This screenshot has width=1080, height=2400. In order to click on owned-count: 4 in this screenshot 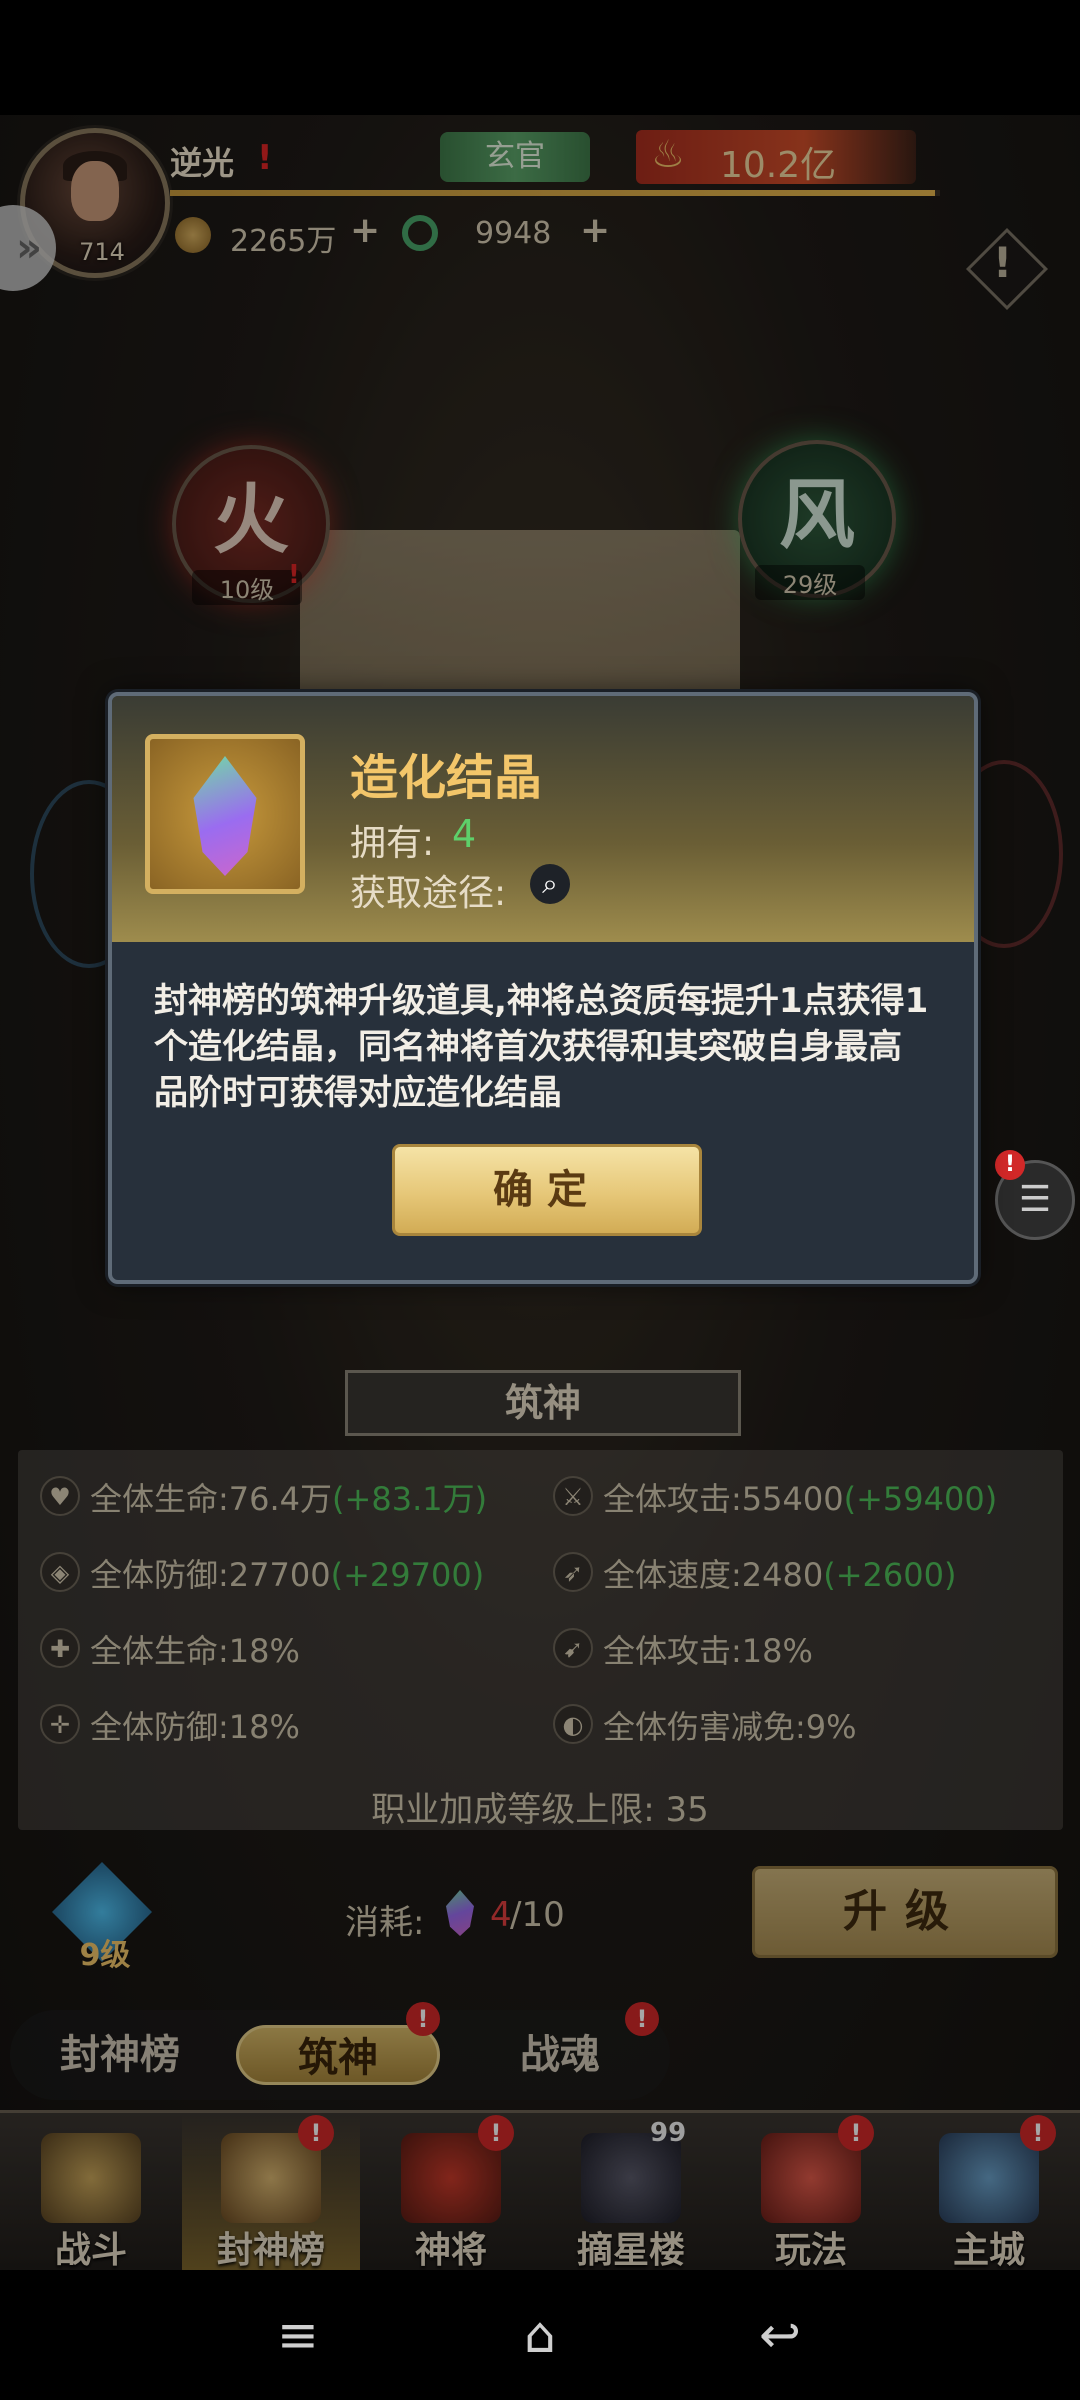, I will do `click(464, 834)`.